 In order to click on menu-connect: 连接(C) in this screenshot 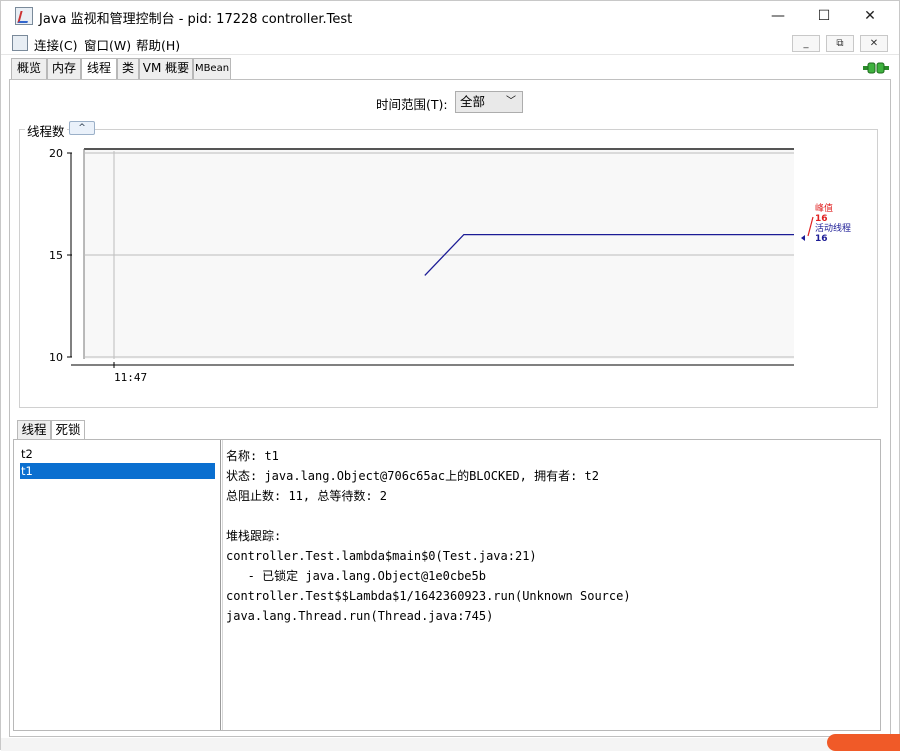, I will do `click(55, 44)`.